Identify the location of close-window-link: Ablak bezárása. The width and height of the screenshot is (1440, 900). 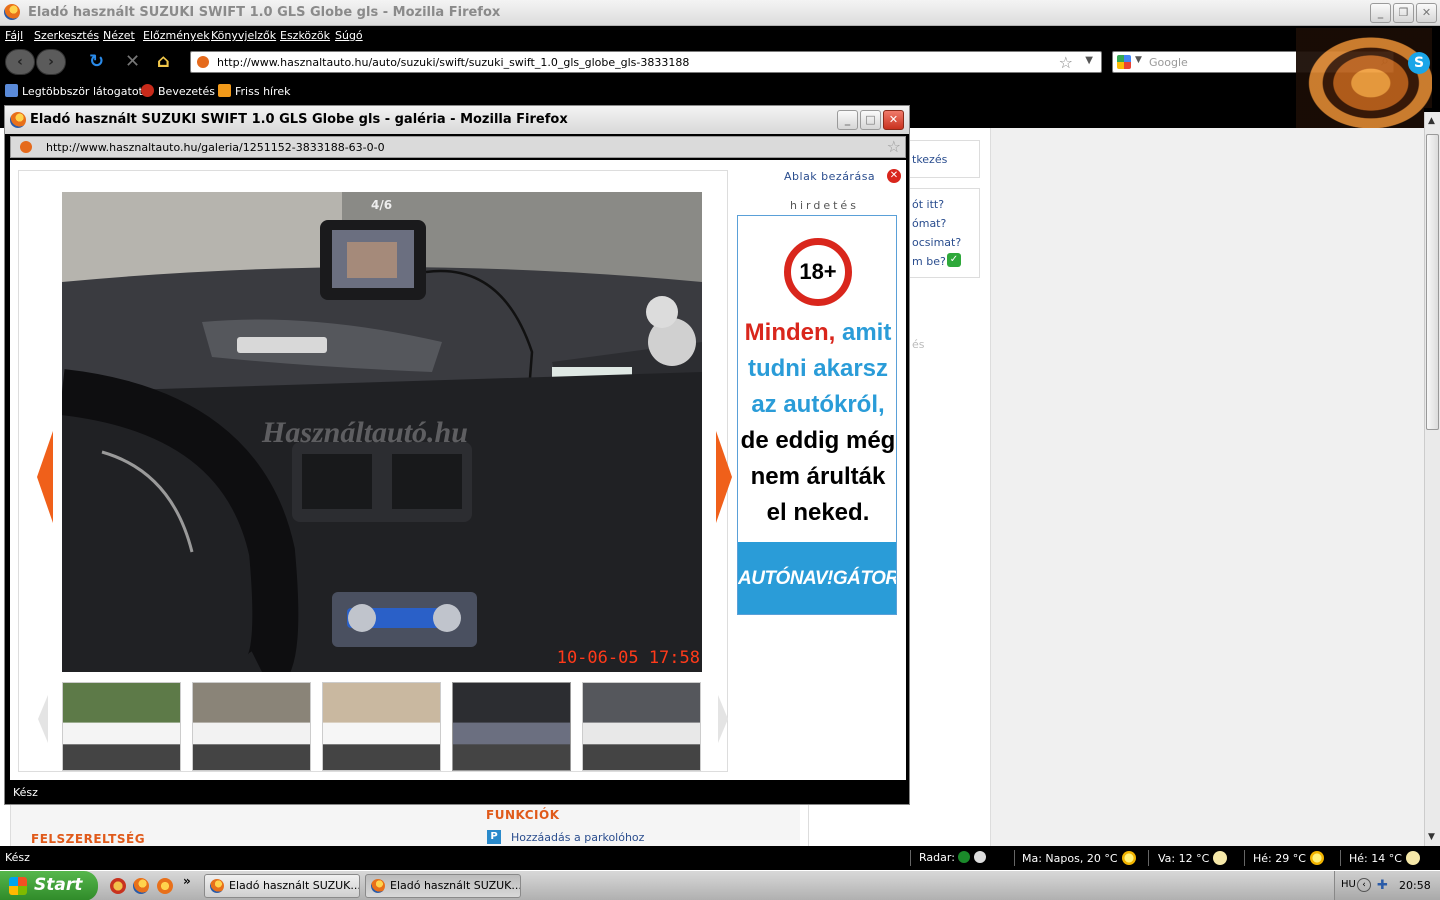
(829, 176).